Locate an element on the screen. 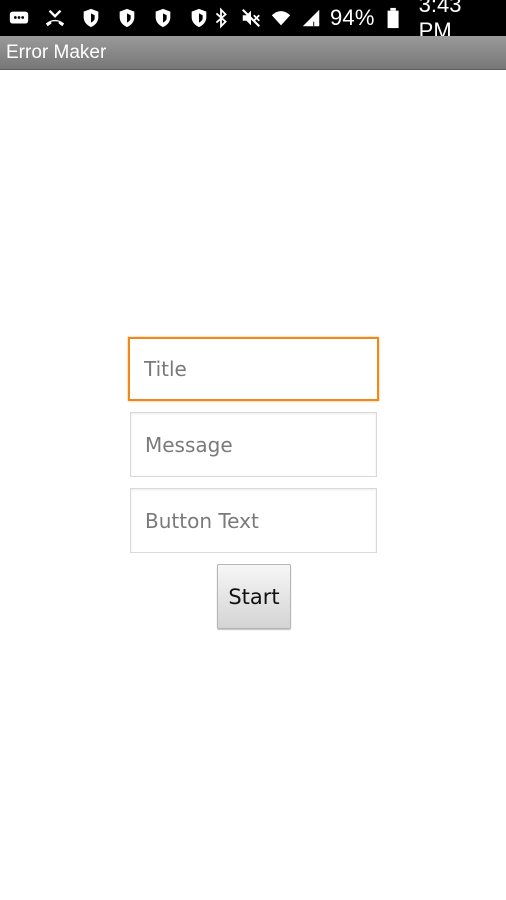 This screenshot has height=900, width=506. start-button: Start is located at coordinates (254, 596).